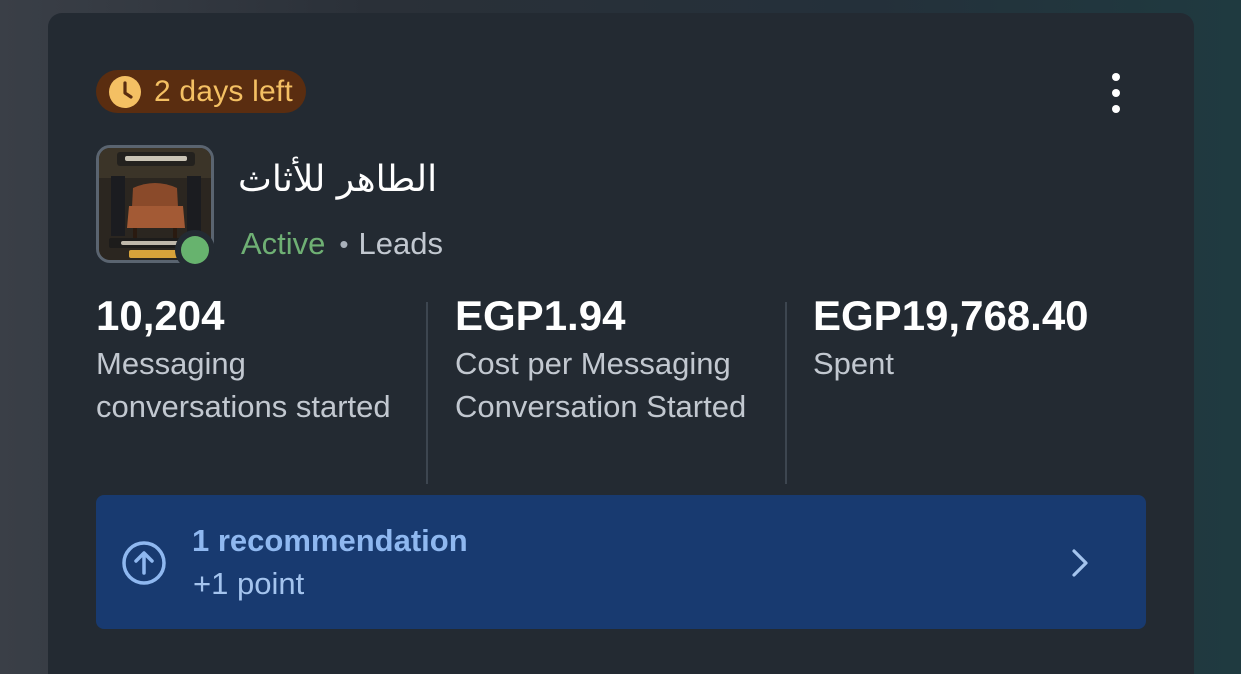 The width and height of the screenshot is (1241, 674). What do you see at coordinates (249, 583) in the screenshot?
I see `recommendation-subtitle: +1 point` at bounding box center [249, 583].